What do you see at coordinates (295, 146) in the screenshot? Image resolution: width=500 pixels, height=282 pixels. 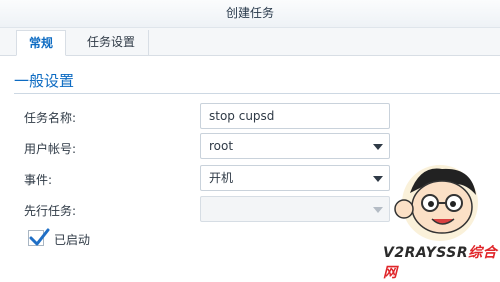 I see `user-account-select: root` at bounding box center [295, 146].